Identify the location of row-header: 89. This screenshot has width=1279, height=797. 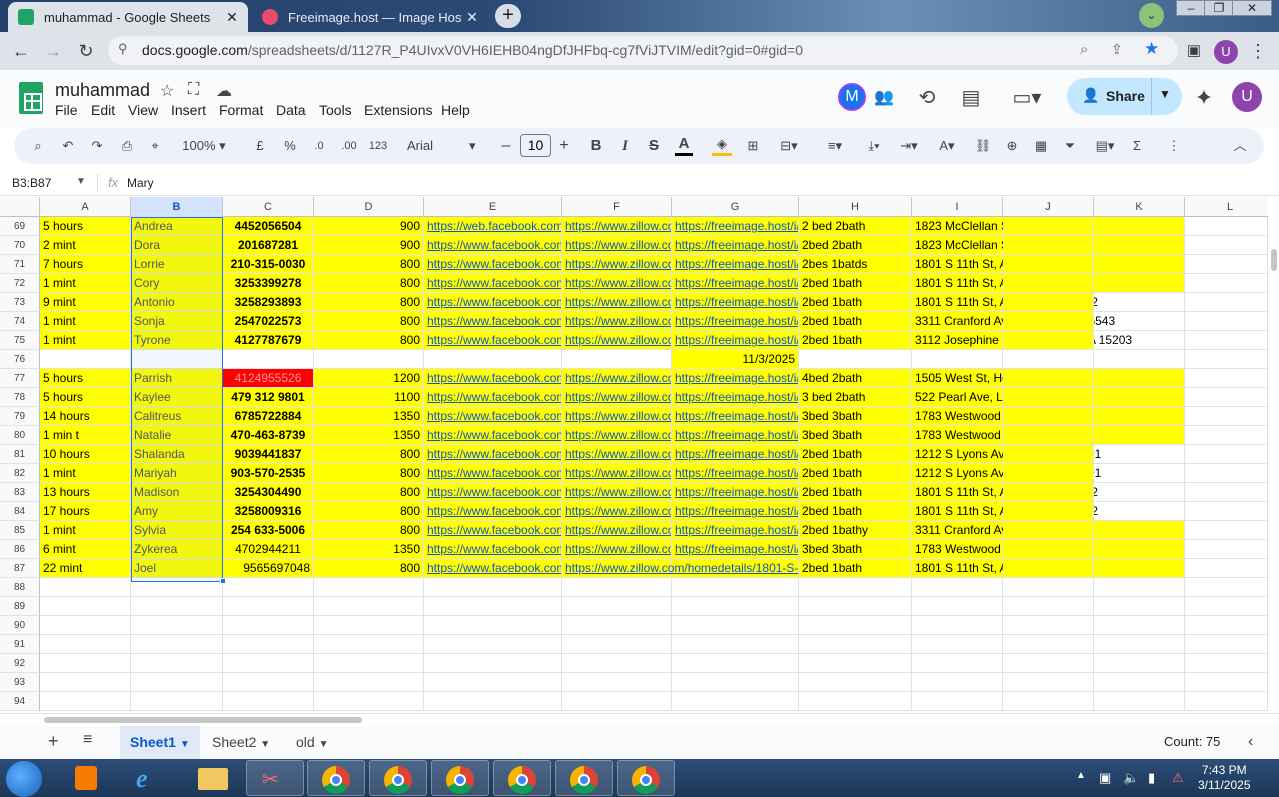
(20, 606).